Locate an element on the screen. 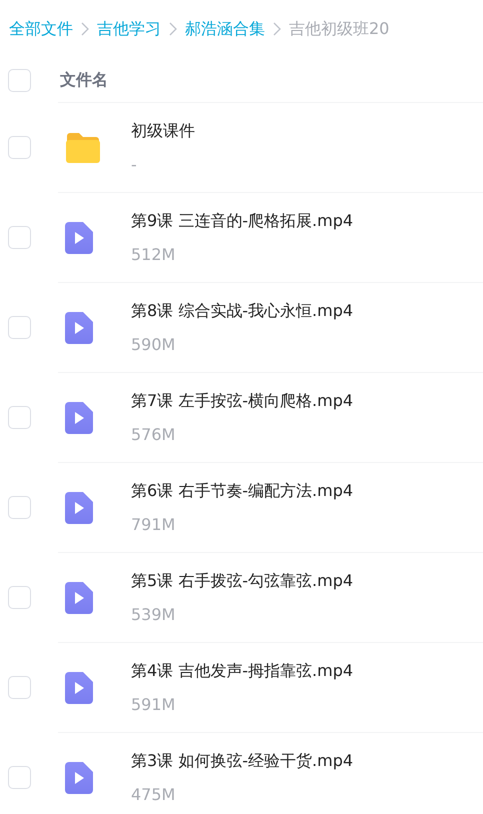 The width and height of the screenshot is (483, 814). file-size: 576M is located at coordinates (153, 435).